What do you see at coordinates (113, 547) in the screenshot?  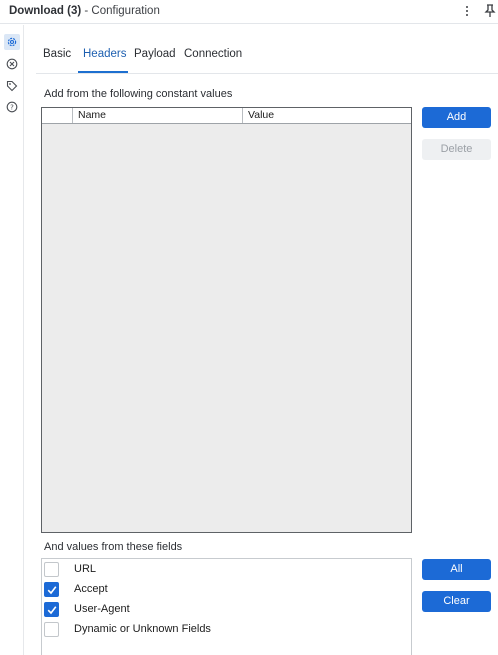 I see `fields-label: And values from these fields` at bounding box center [113, 547].